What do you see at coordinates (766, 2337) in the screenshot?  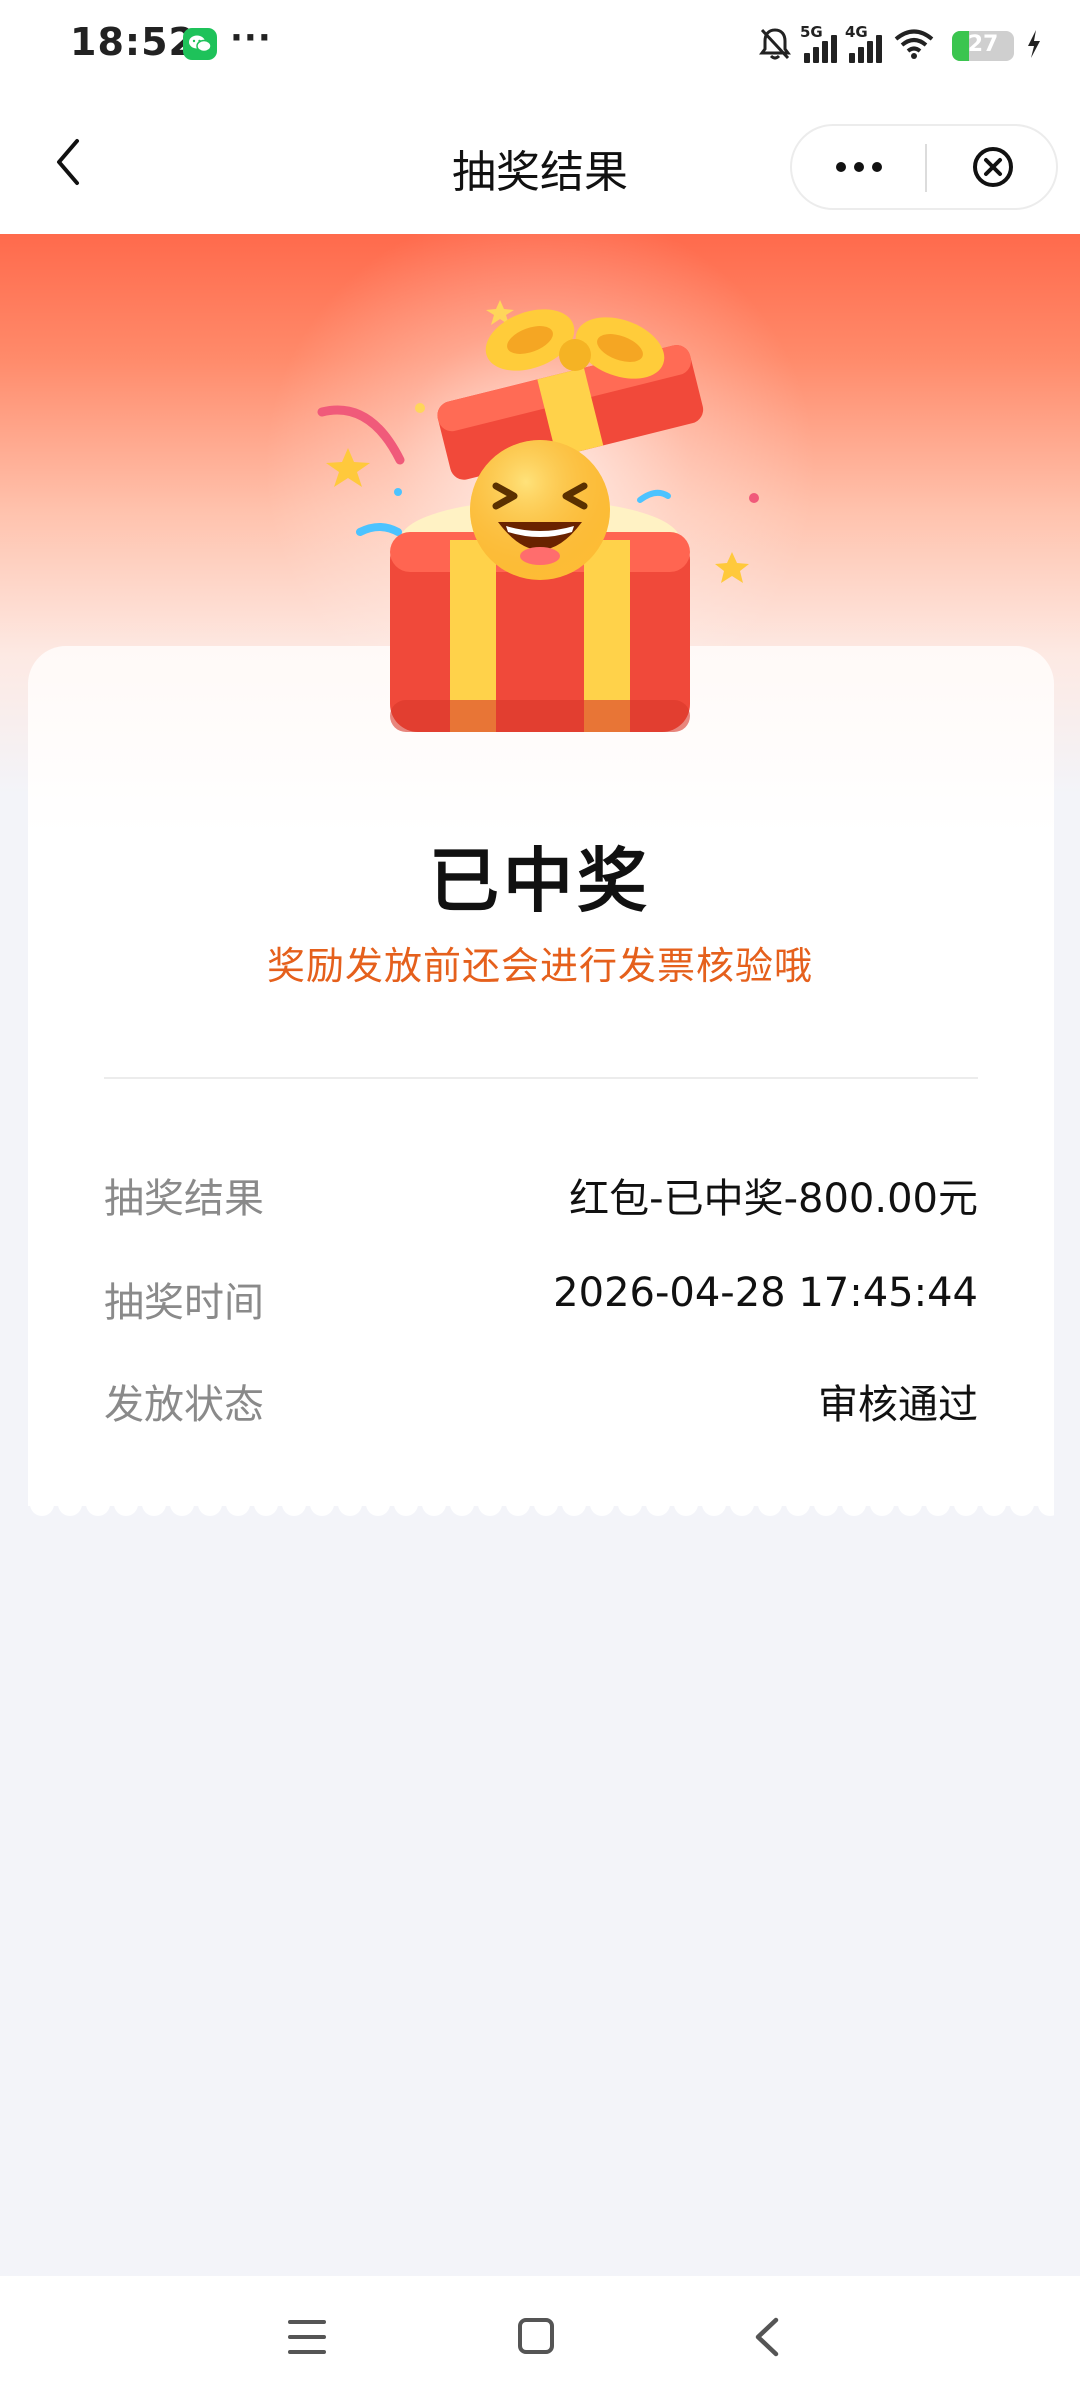 I see `back-icon` at bounding box center [766, 2337].